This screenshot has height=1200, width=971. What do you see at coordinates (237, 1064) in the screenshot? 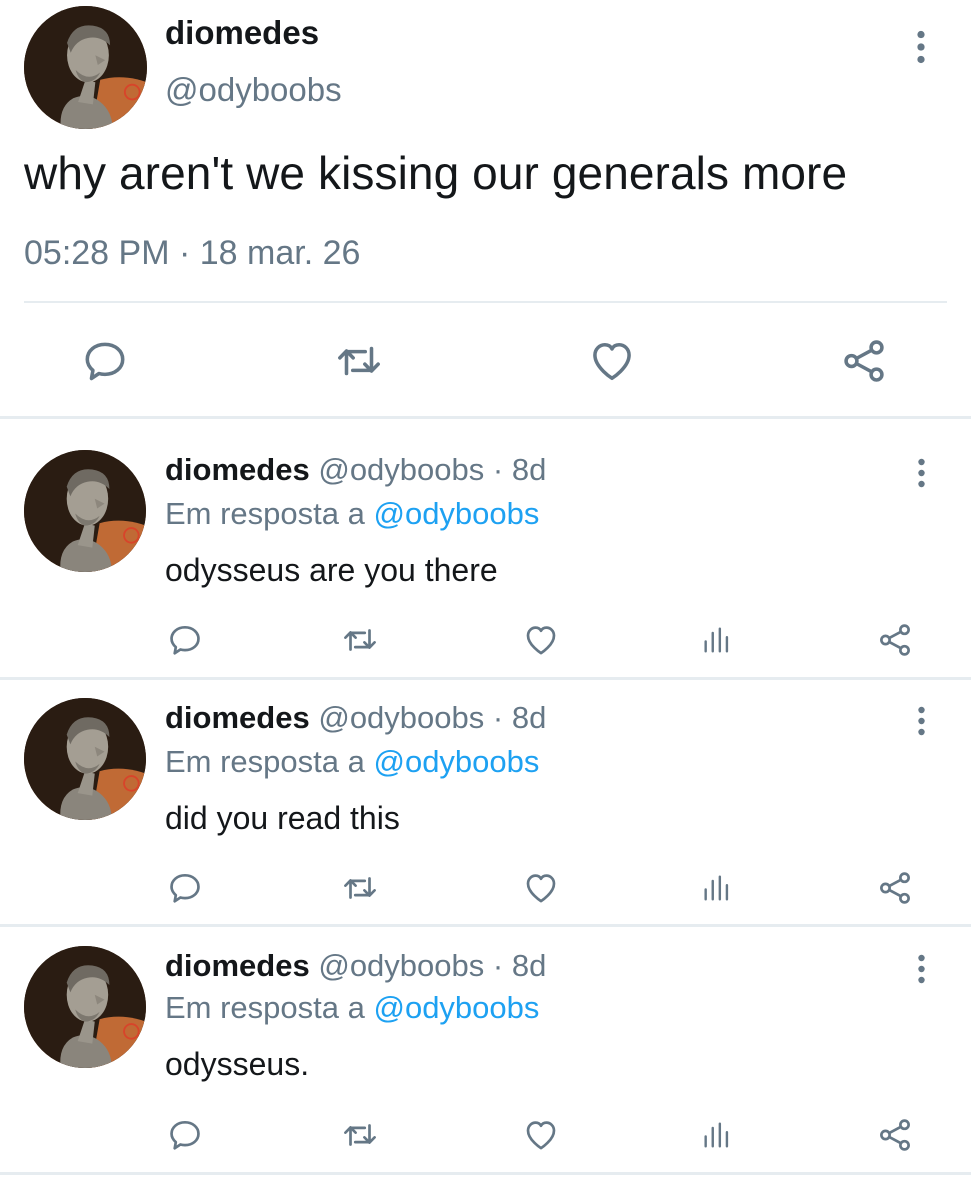
I see `tweet-text: odysseus.` at bounding box center [237, 1064].